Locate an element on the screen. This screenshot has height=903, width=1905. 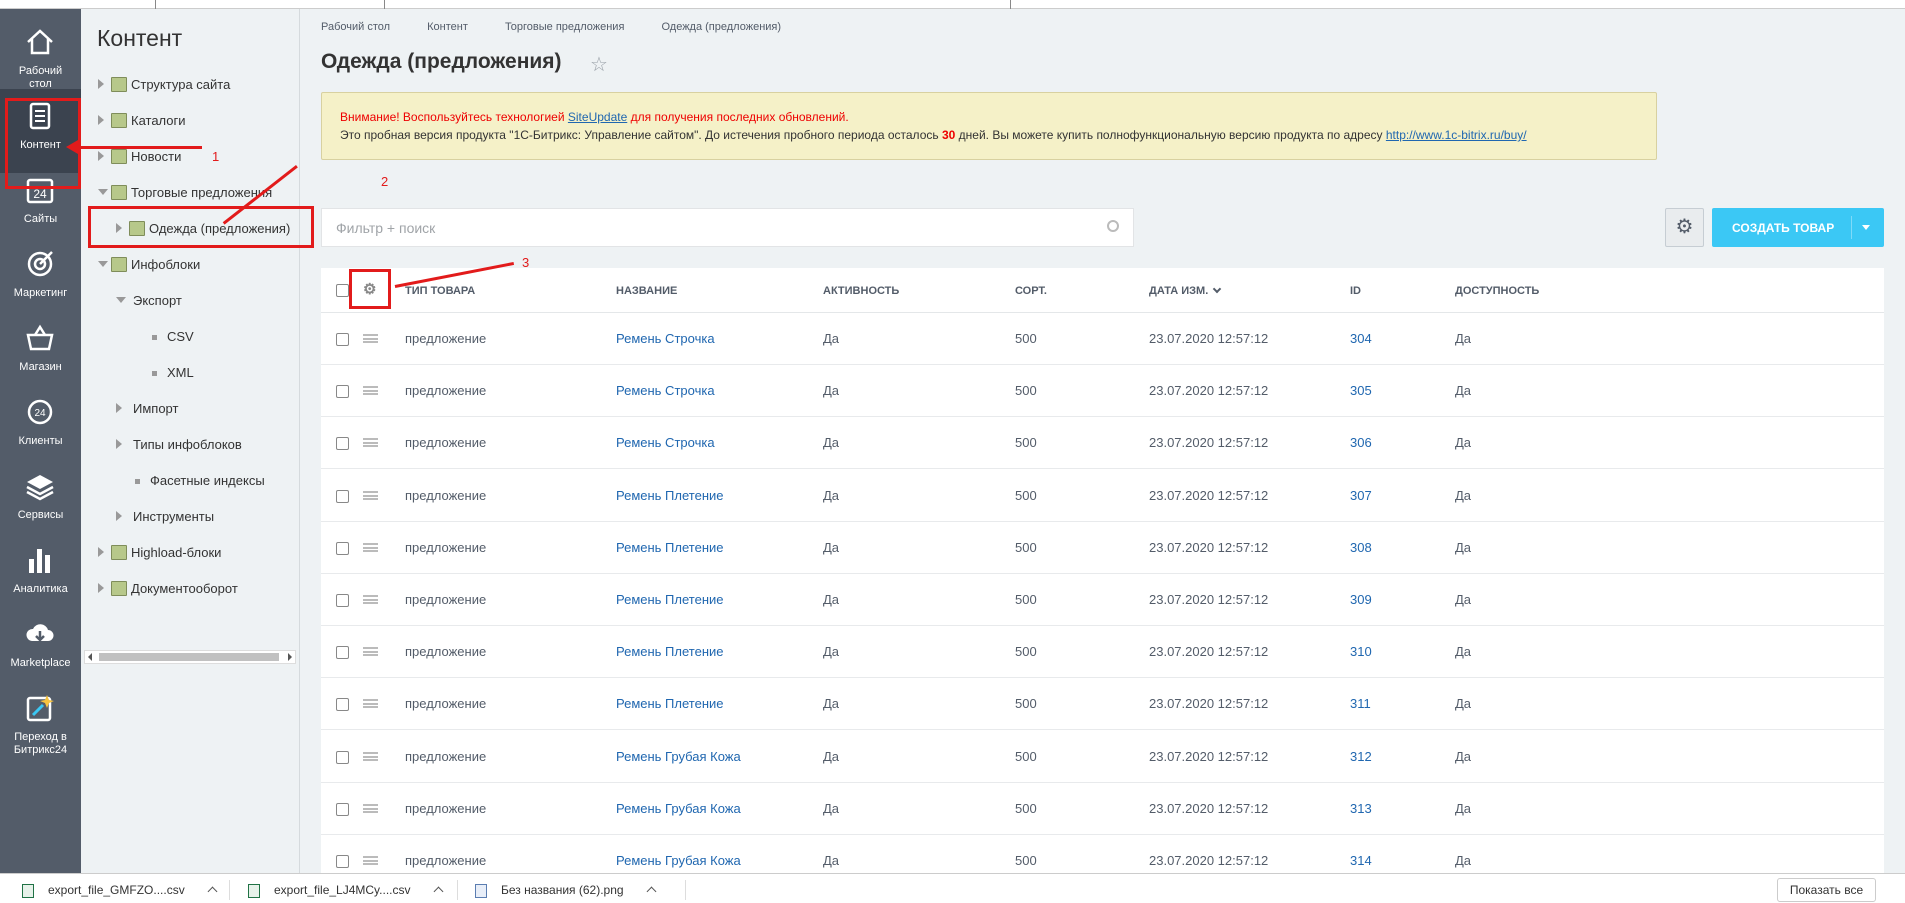
breadcrumb-desktop: Рабочий стол is located at coordinates (355, 27).